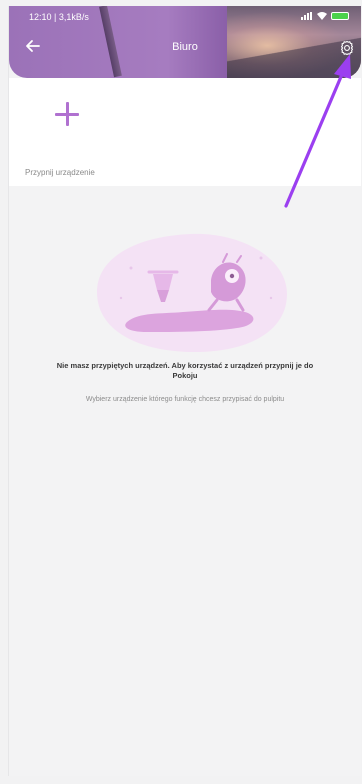  Describe the element at coordinates (59, 17) in the screenshot. I see `status-time: 12:10 | 3,1kB/s` at that location.